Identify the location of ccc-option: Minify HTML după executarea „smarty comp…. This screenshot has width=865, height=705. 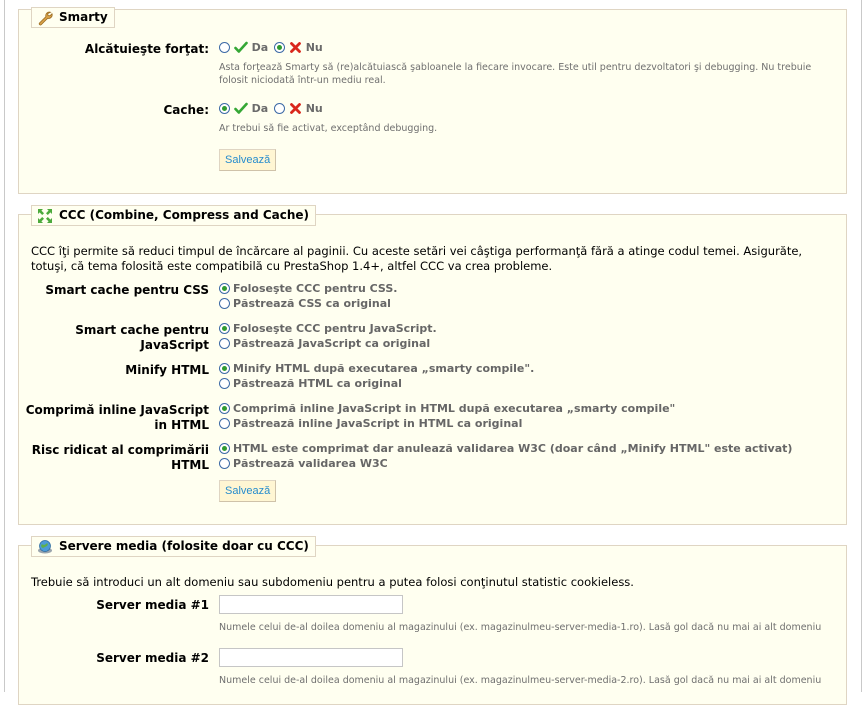
(376, 368).